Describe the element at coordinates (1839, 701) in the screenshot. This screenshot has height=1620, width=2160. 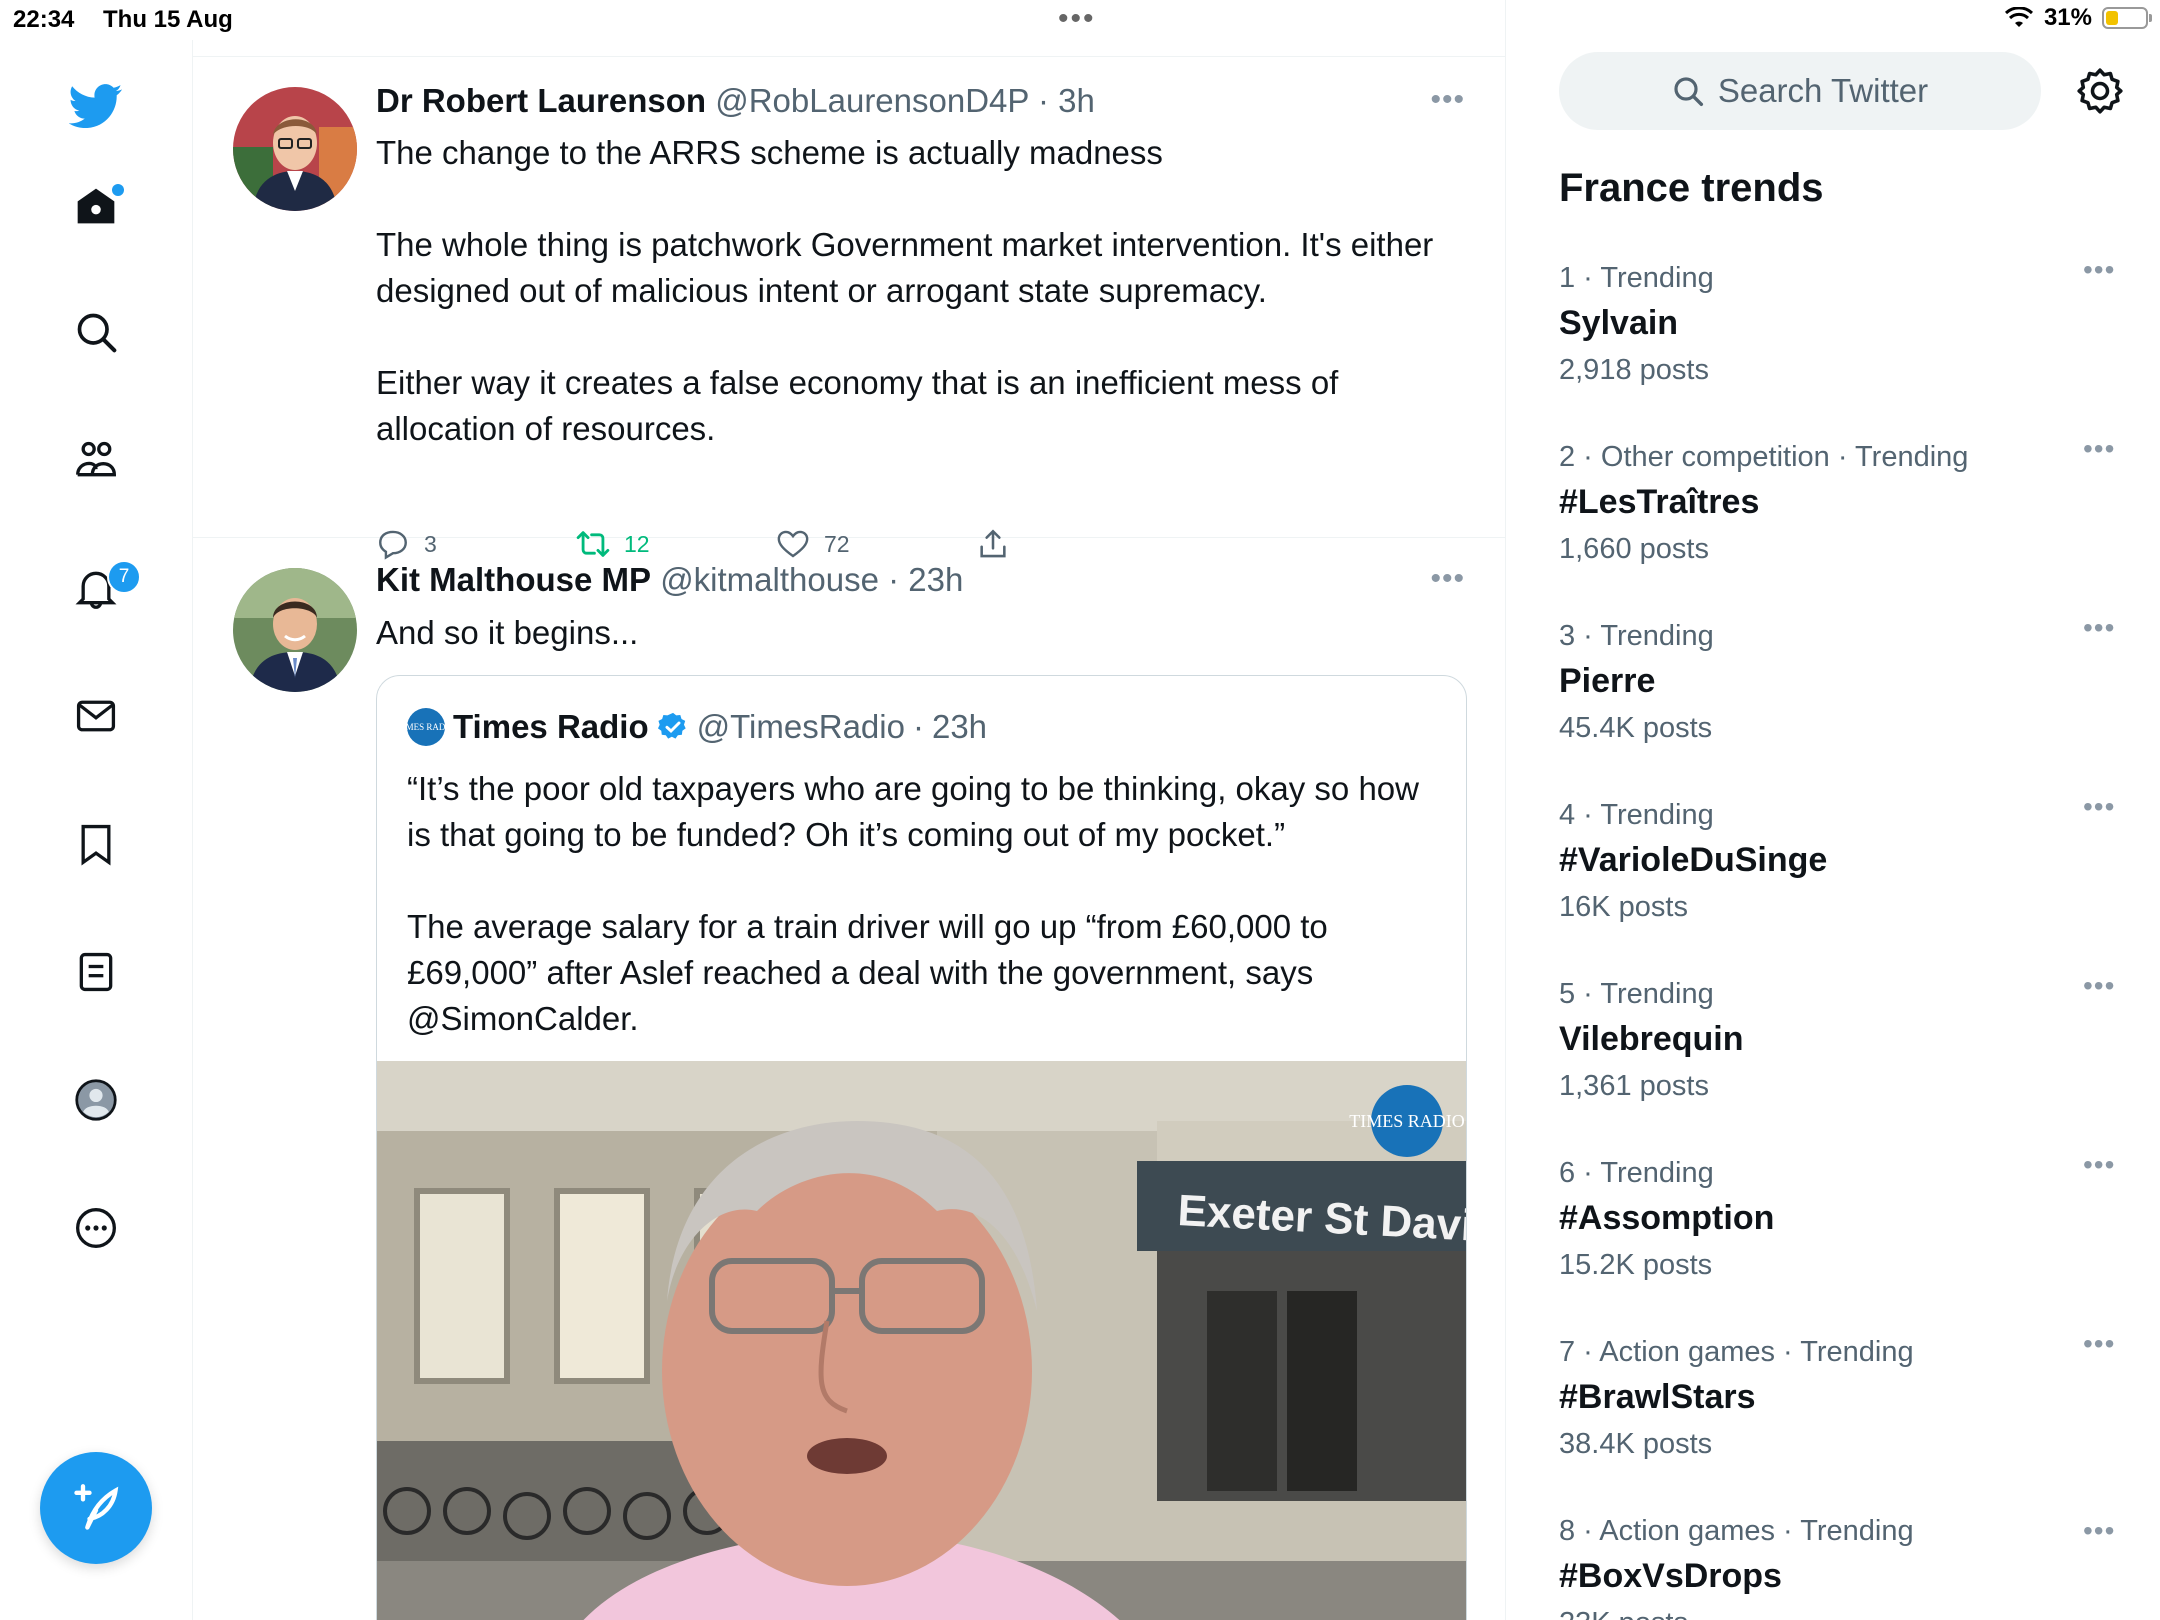
I see `trend-item: 3 · Trending Pierre 45.4K posts •••` at that location.